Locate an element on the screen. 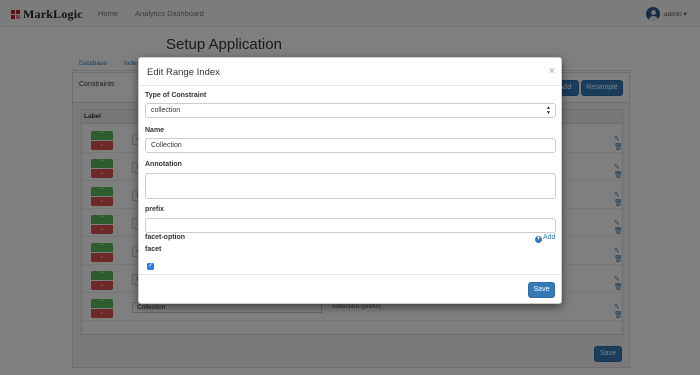 This screenshot has width=700, height=375. annotation-label: Annotation is located at coordinates (163, 164).